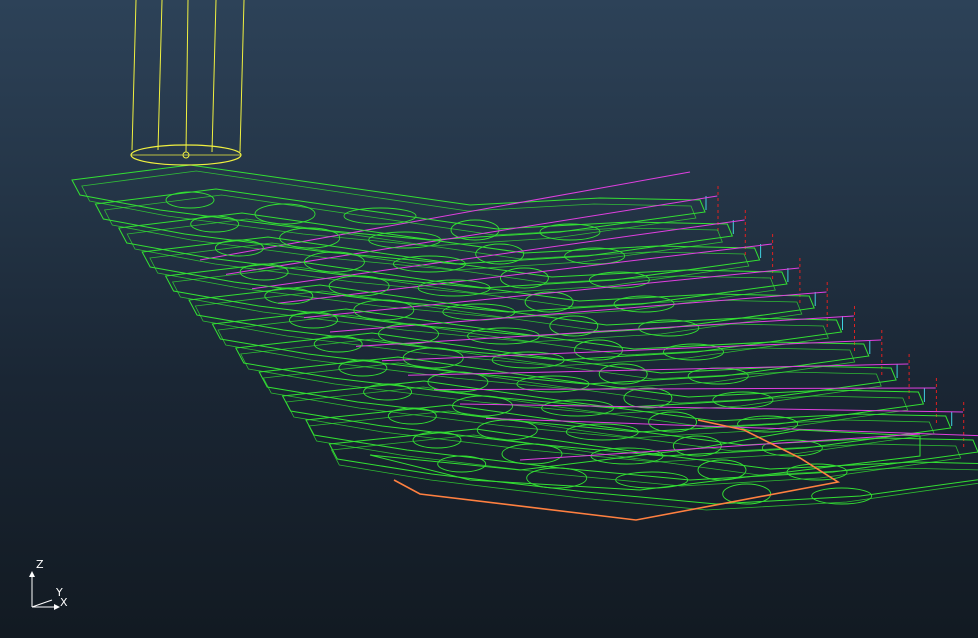 The image size is (978, 638). What do you see at coordinates (64, 602) in the screenshot?
I see `x-axis-label: X` at bounding box center [64, 602].